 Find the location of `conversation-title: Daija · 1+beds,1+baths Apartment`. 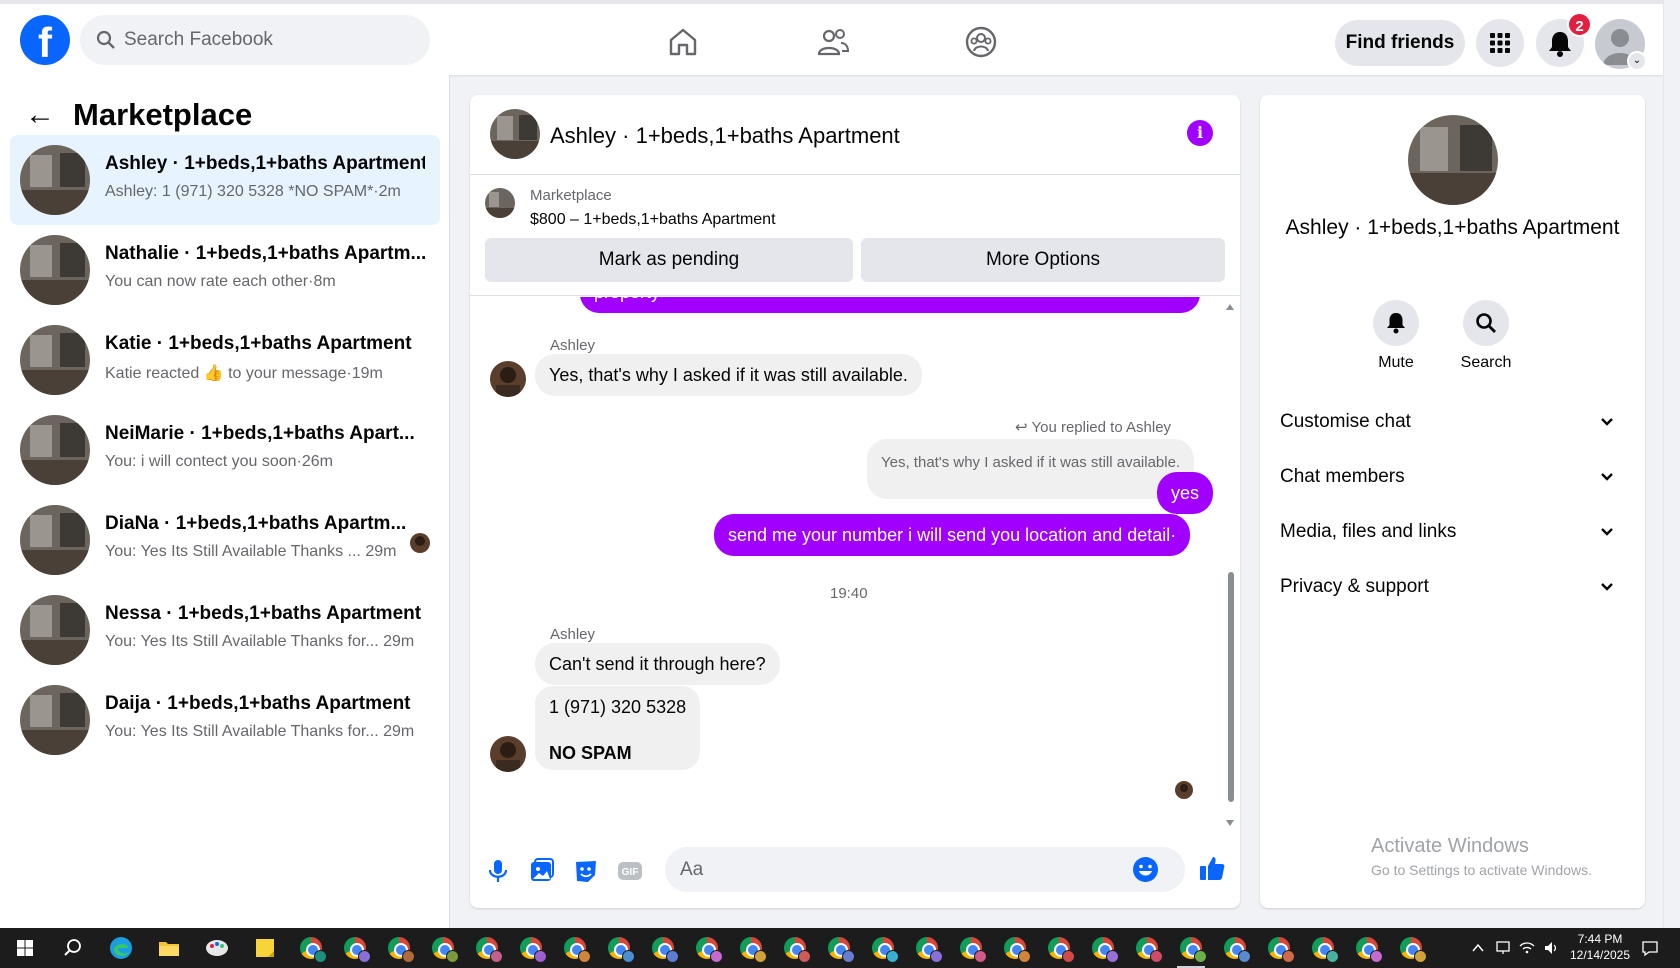

conversation-title: Daija · 1+beds,1+baths Apartment is located at coordinates (258, 703).